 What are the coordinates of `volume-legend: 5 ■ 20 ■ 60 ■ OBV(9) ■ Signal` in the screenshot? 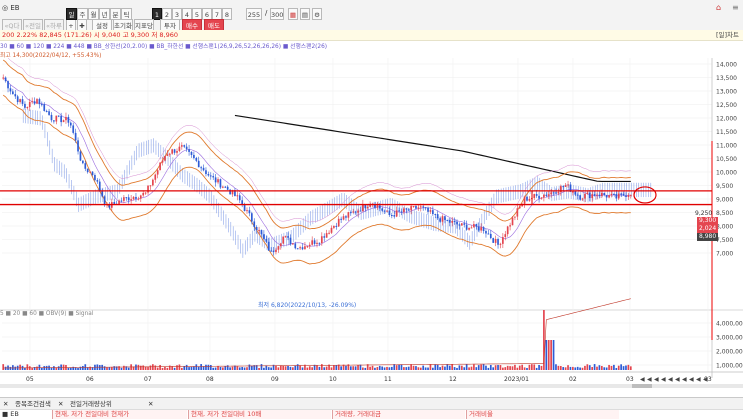 It's located at (47, 314).